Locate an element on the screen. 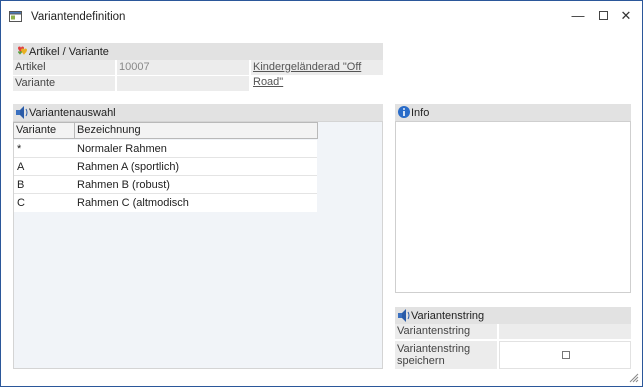 Image resolution: width=643 pixels, height=387 pixels. row-variante: * is located at coordinates (19, 149).